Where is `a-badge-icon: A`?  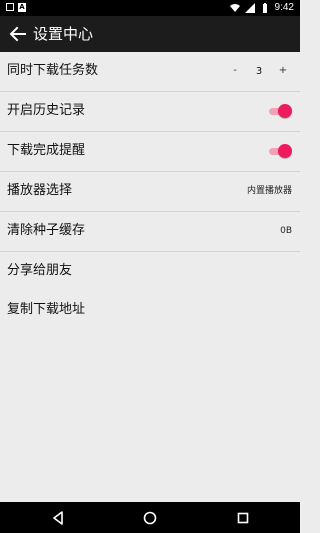 a-badge-icon: A is located at coordinates (22, 7).